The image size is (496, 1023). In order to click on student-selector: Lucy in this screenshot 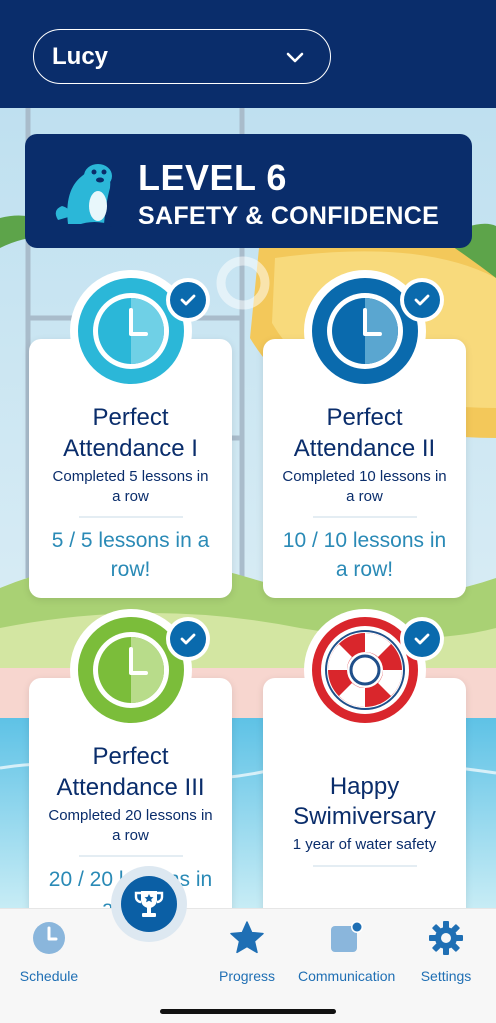, I will do `click(182, 56)`.